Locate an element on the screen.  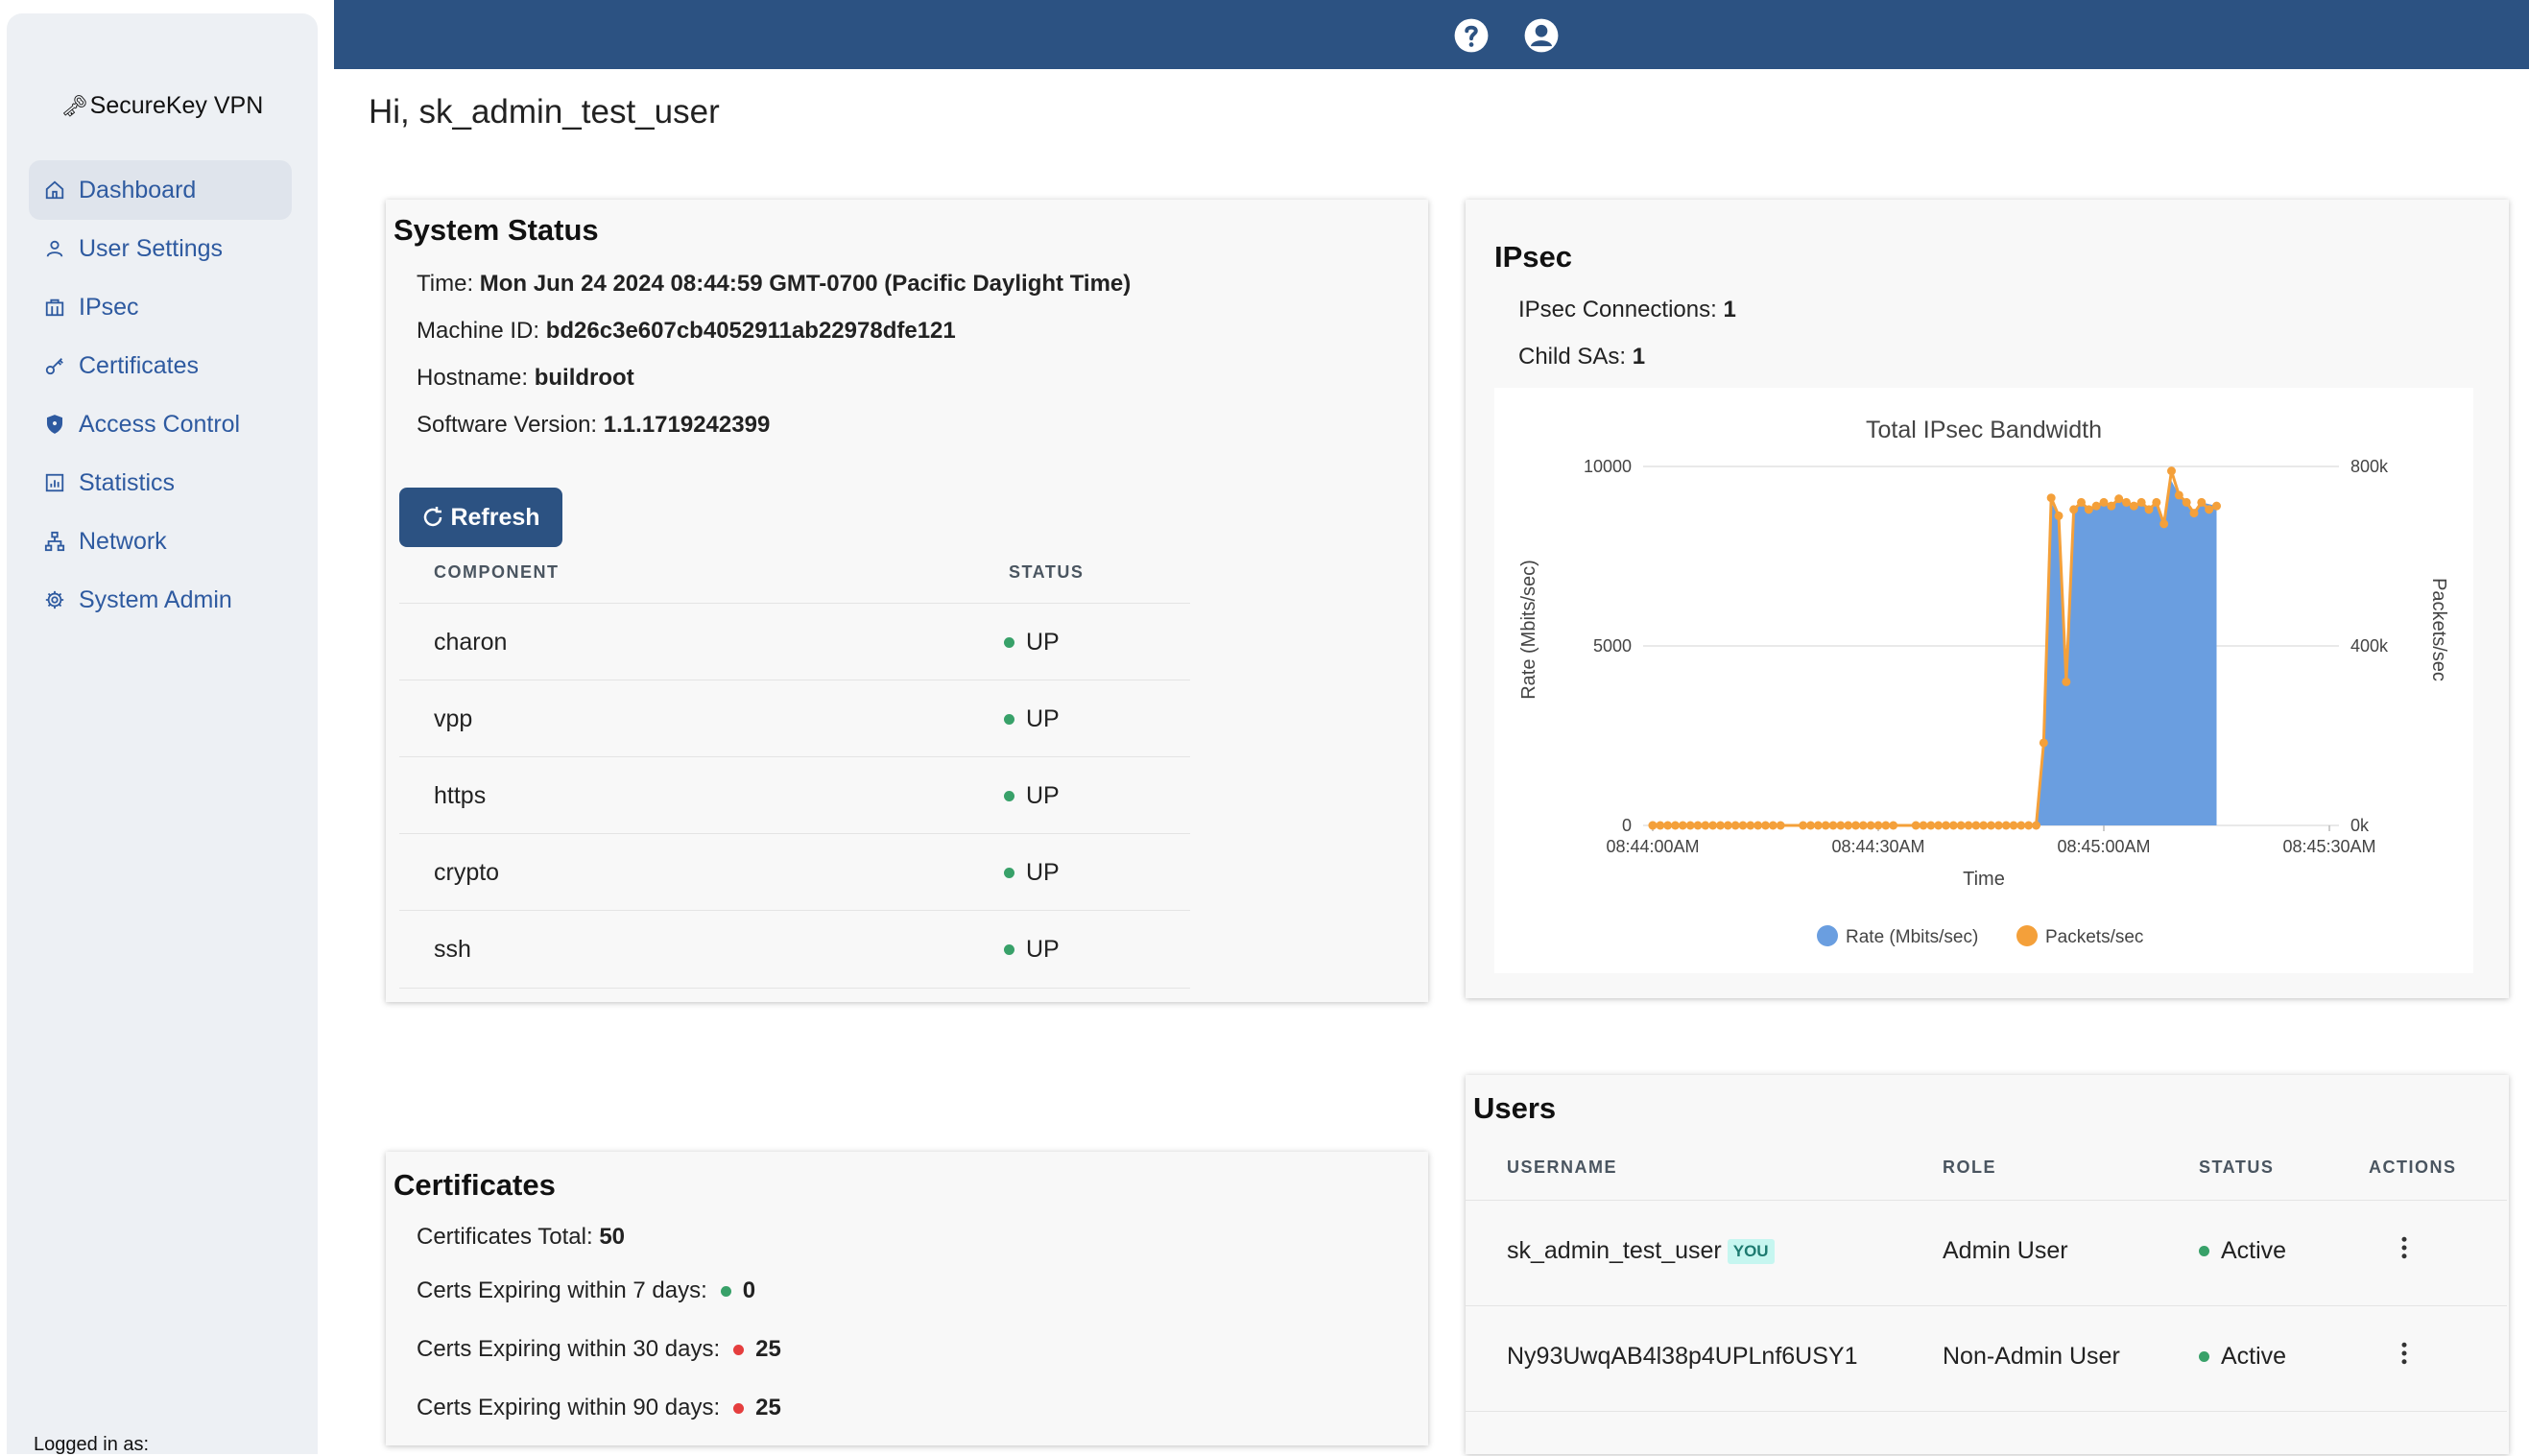
brand-logo: 🗝SecureKey VPN is located at coordinates (162, 106).